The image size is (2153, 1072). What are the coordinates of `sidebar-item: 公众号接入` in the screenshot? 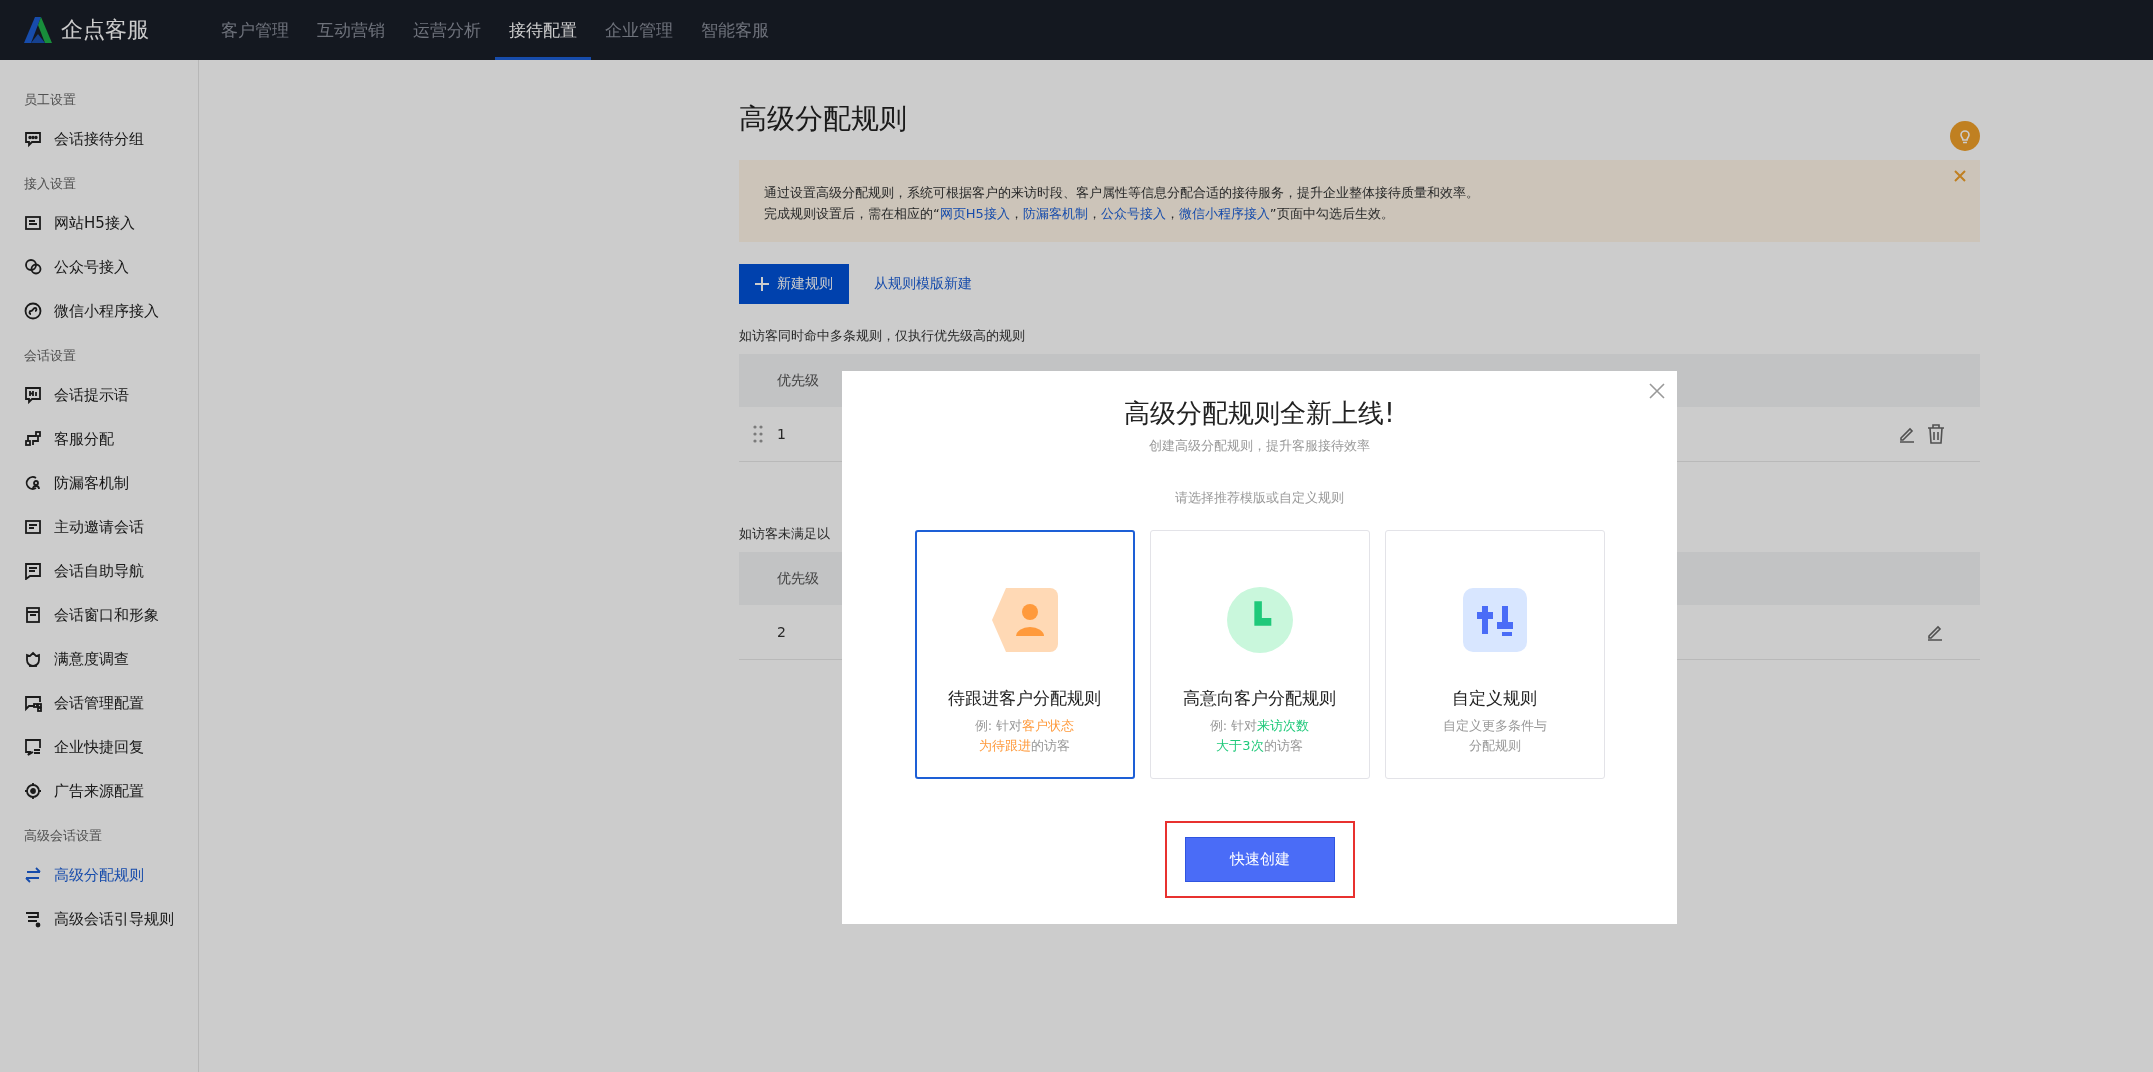 It's located at (99, 267).